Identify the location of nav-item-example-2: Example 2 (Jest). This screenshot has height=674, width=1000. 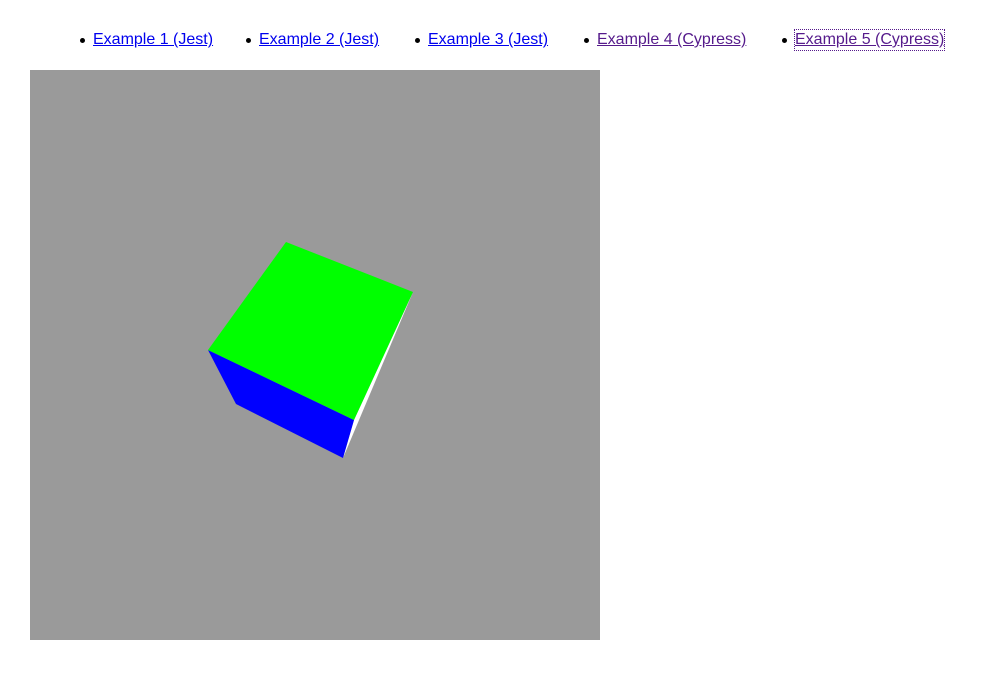
(312, 40).